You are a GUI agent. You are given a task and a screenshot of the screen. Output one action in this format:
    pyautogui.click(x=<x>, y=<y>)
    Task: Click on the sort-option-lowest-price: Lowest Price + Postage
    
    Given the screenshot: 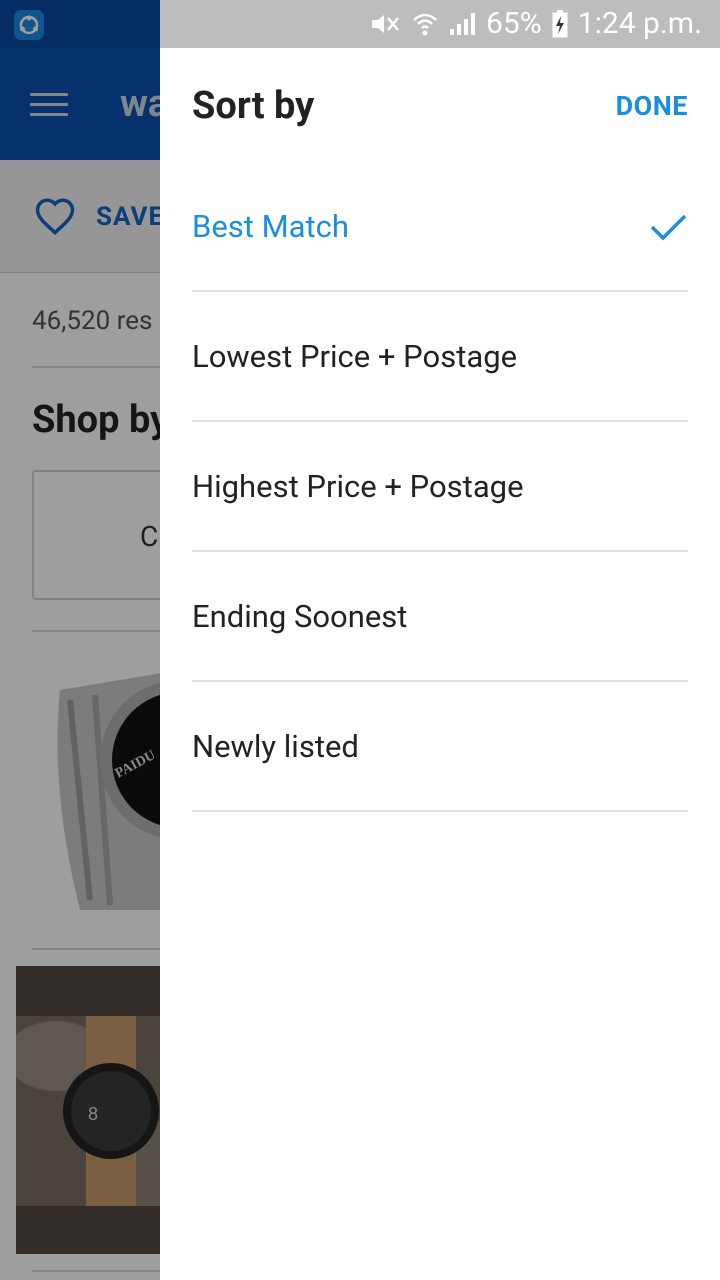 What is the action you would take?
    pyautogui.click(x=440, y=357)
    